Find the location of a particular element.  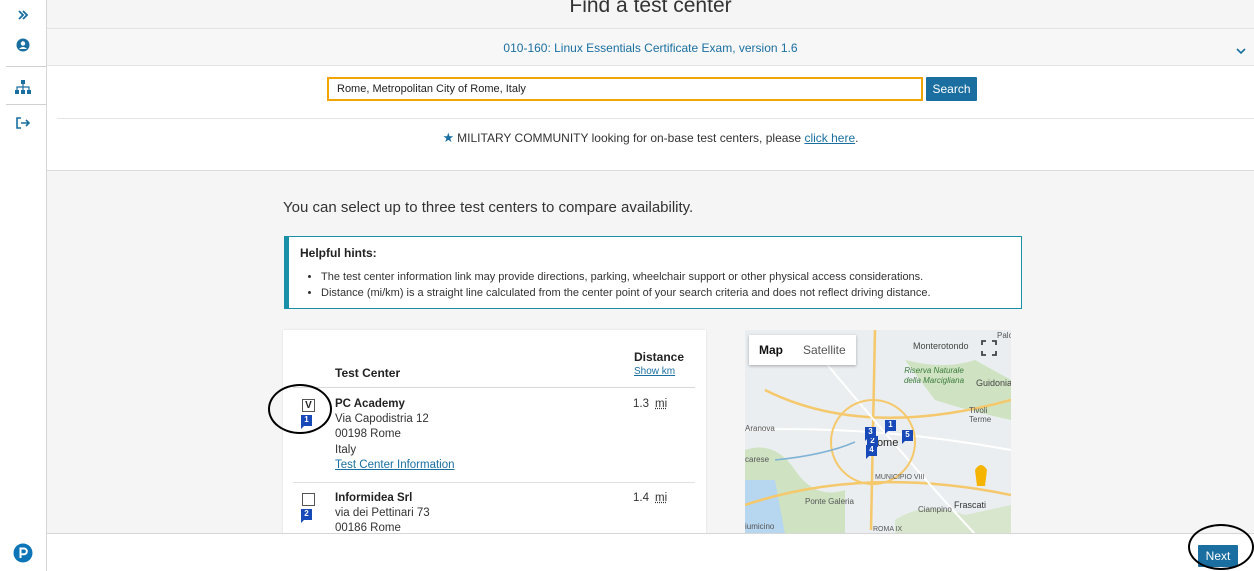

map-pin-icon: 2 is located at coordinates (306, 516).